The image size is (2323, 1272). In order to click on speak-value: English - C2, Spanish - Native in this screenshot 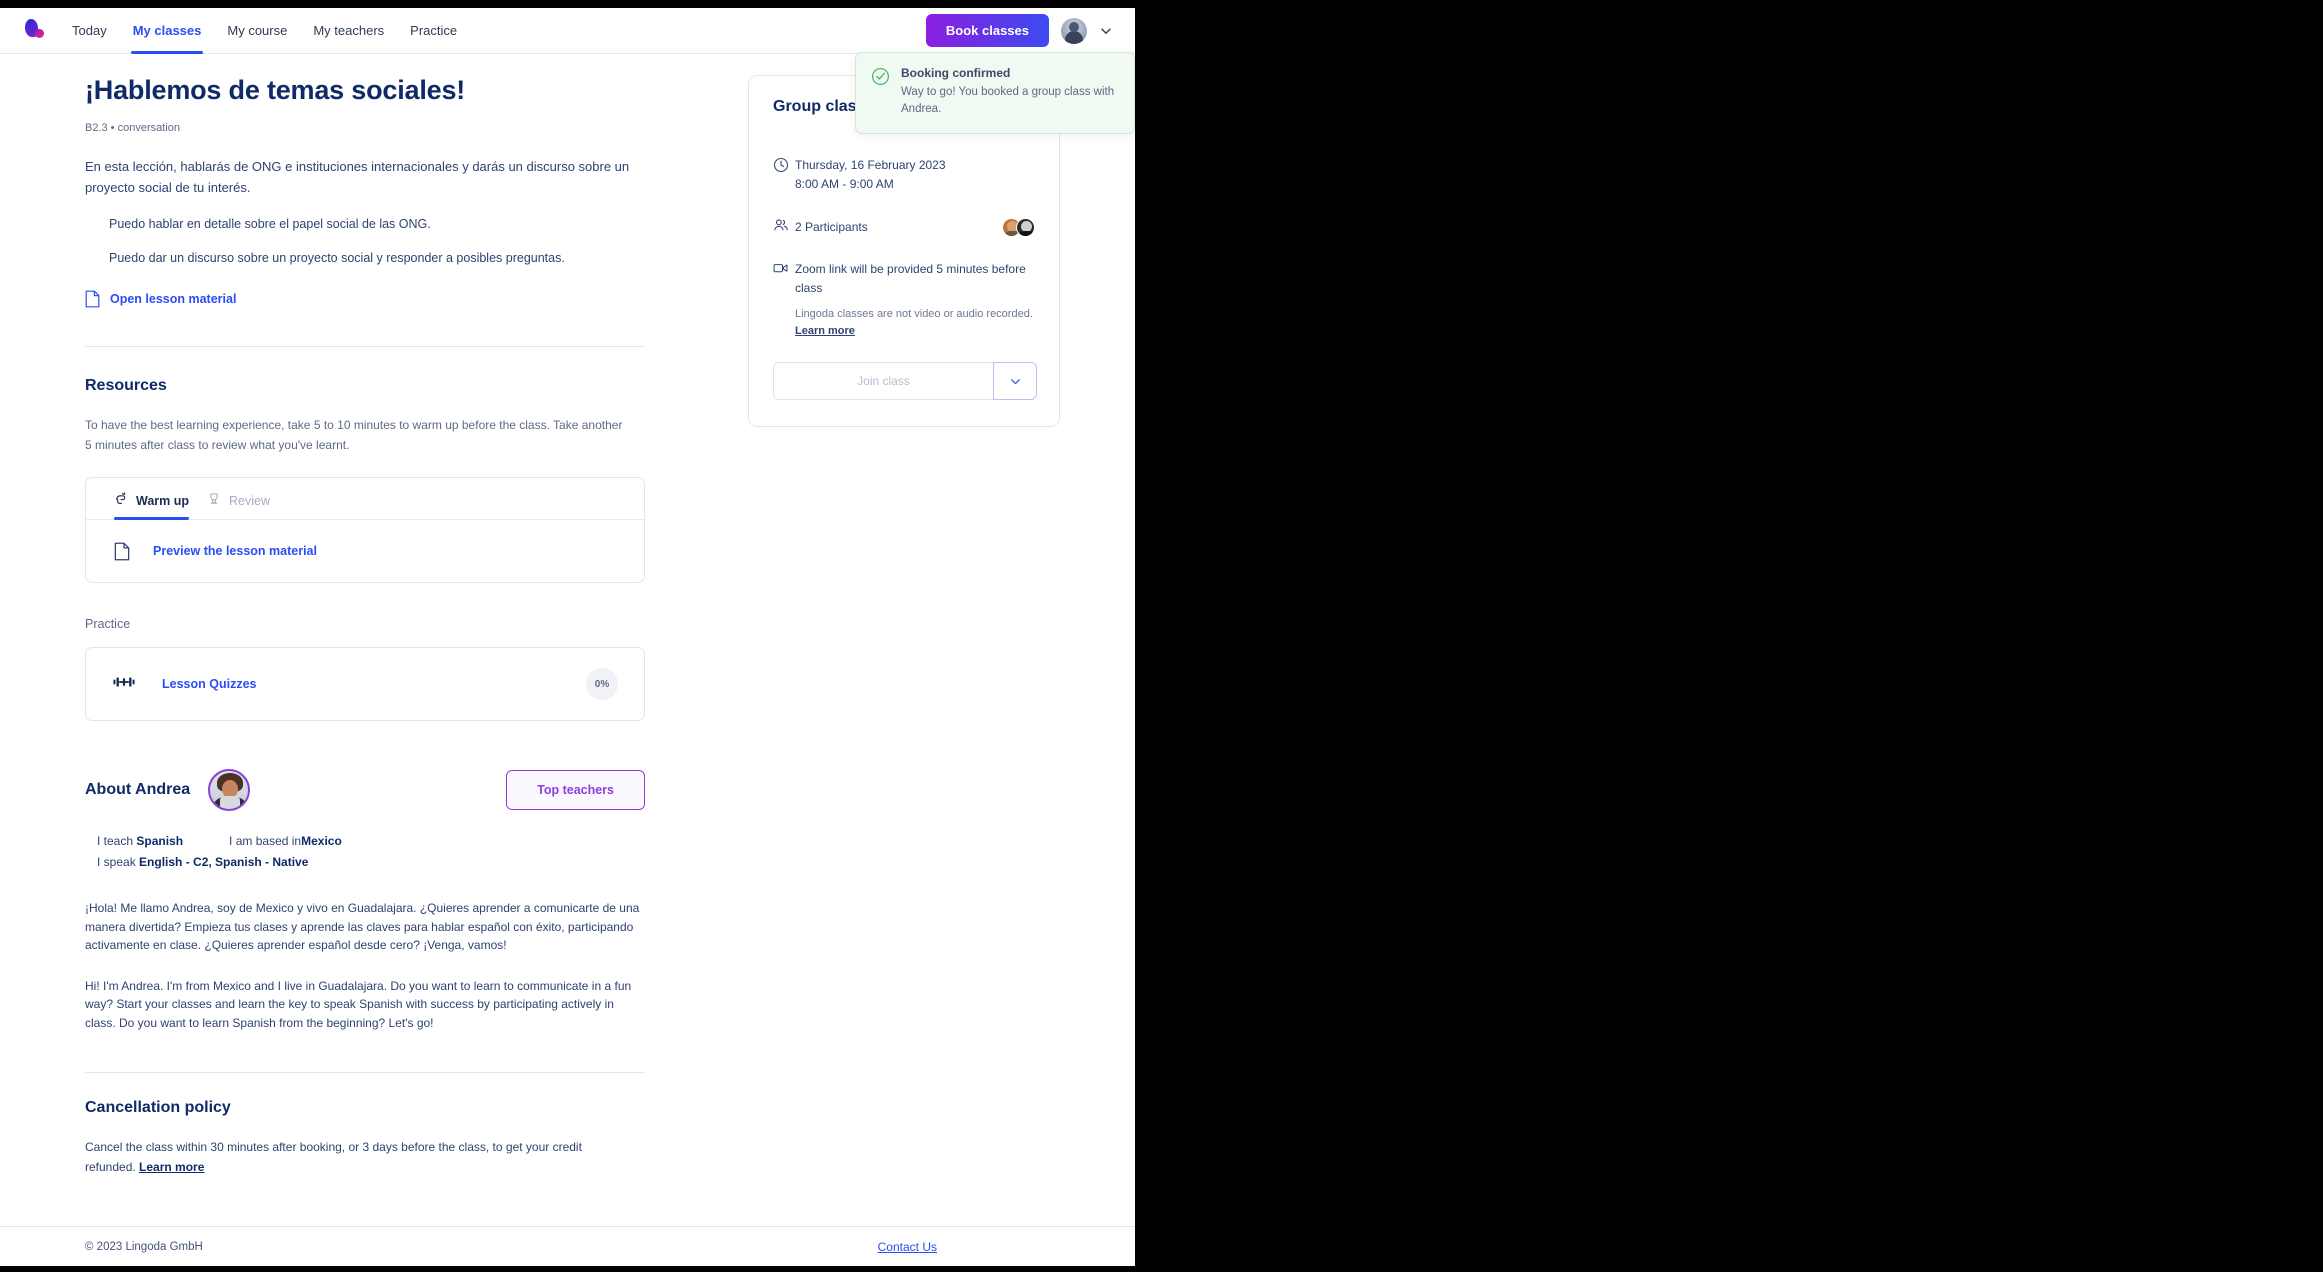, I will do `click(224, 862)`.